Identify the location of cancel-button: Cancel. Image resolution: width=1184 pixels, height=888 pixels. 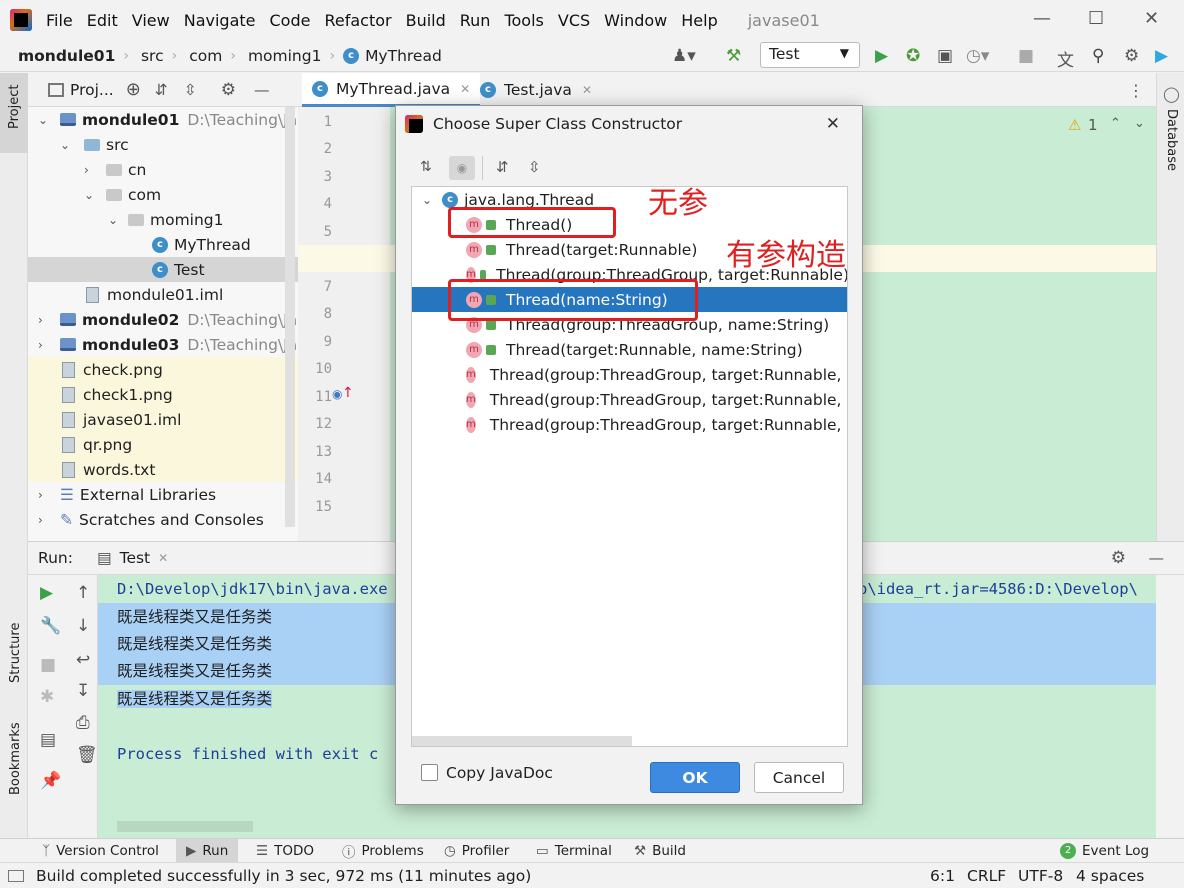
(799, 777).